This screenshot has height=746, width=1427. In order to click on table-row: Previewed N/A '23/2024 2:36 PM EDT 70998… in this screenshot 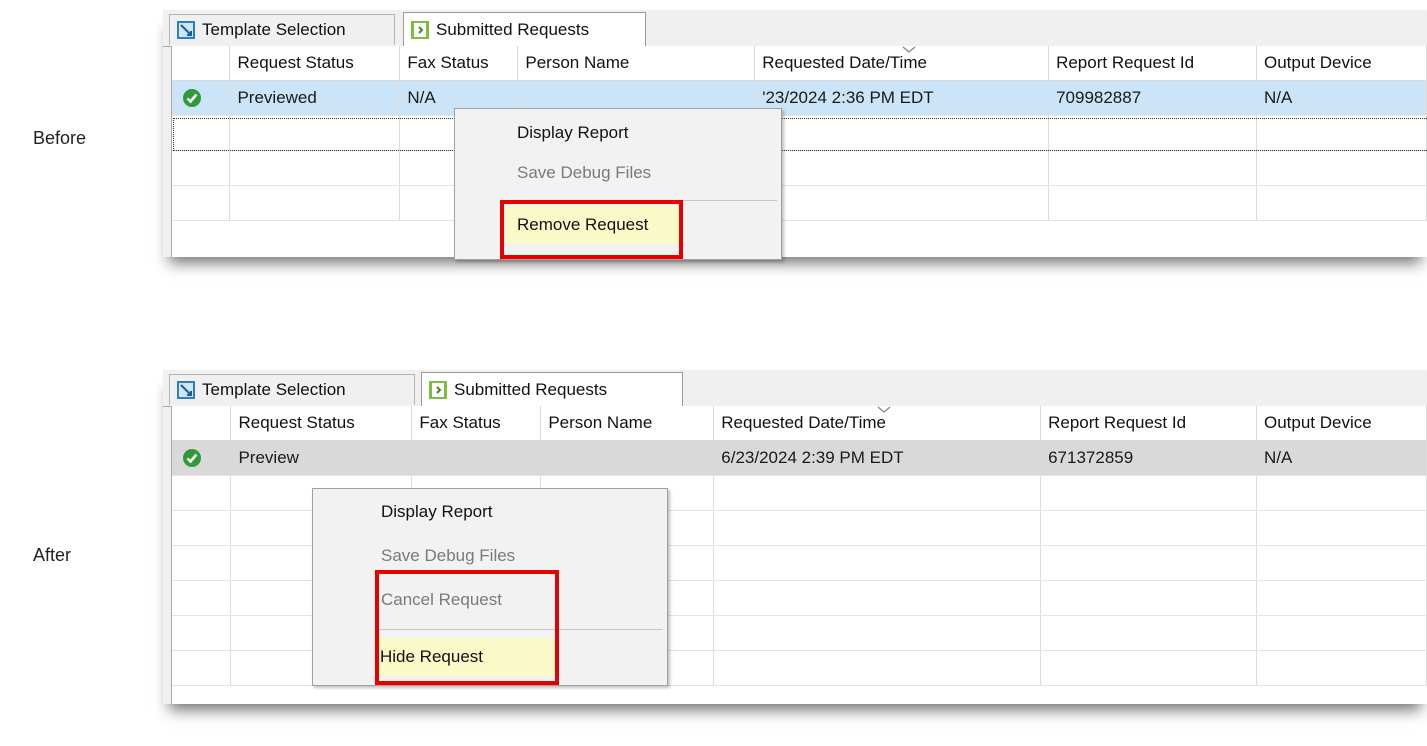, I will do `click(799, 98)`.